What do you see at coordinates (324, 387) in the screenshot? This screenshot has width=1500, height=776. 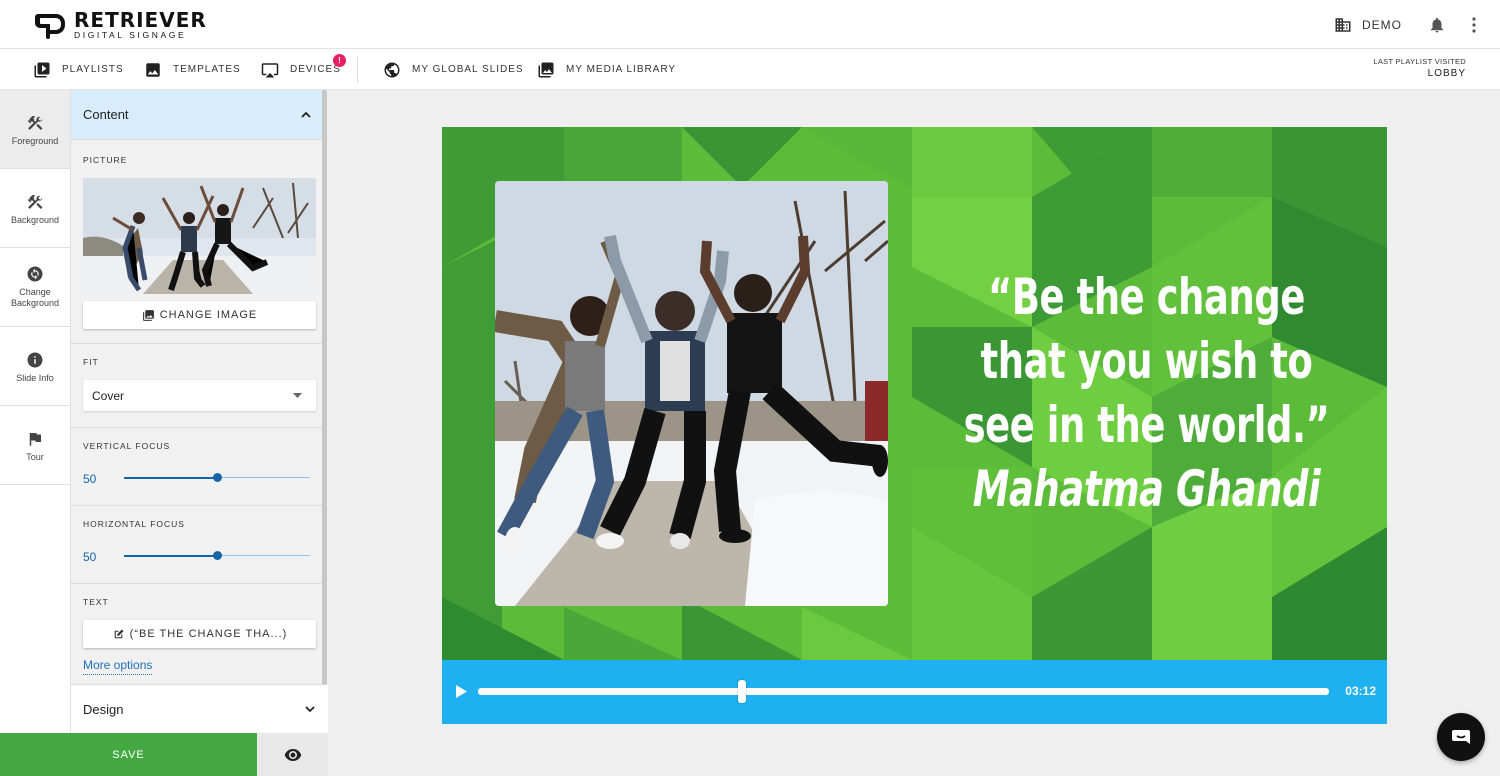 I see `panel-scrollbar` at bounding box center [324, 387].